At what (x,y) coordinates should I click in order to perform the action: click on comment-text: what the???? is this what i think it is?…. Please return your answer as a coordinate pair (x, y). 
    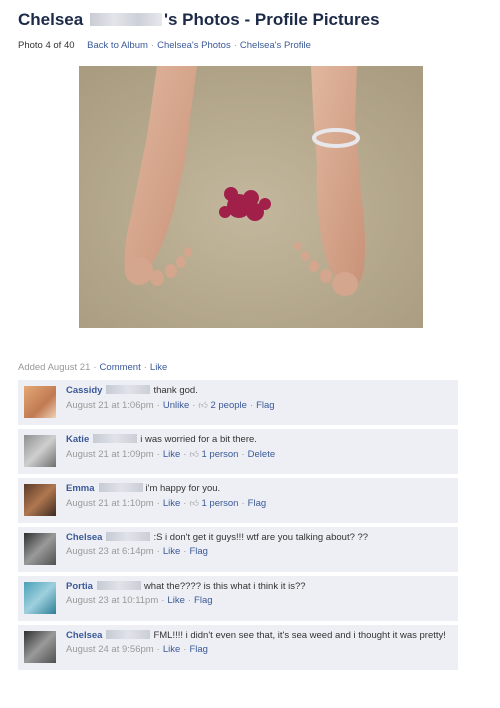
    Looking at the image, I should click on (224, 586).